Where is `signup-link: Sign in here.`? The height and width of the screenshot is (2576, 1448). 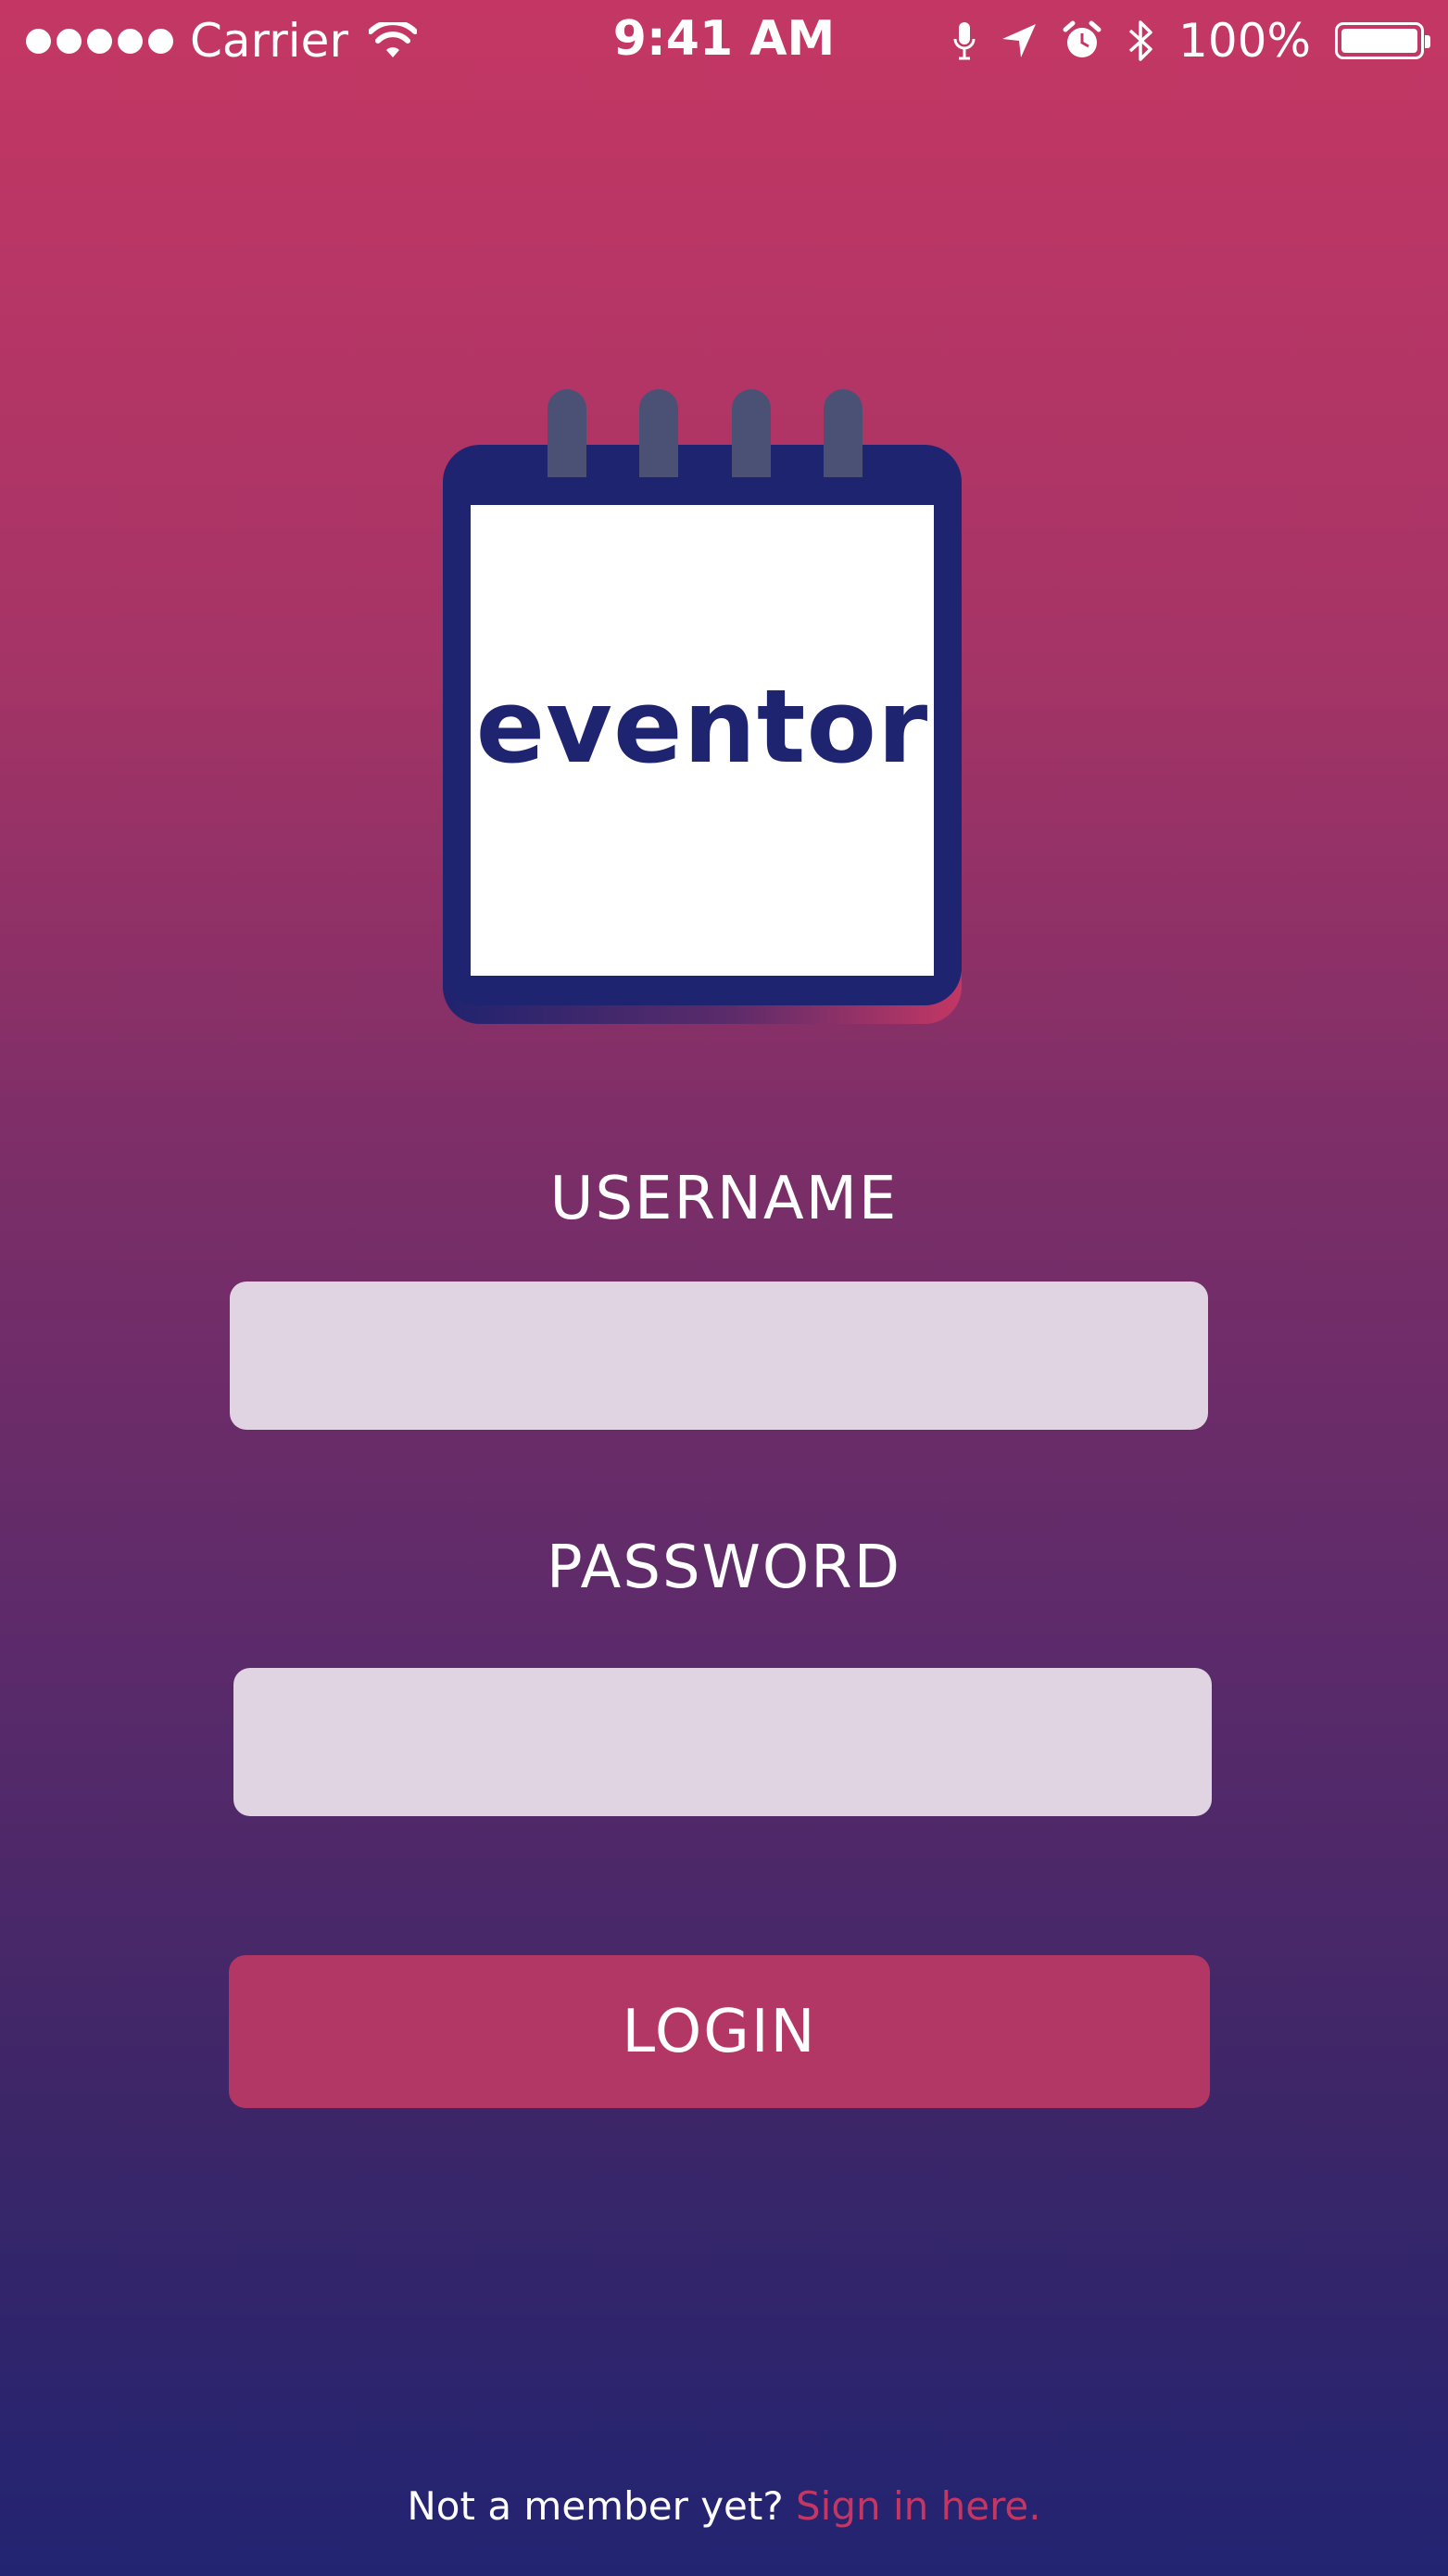
signup-link: Sign in here. is located at coordinates (918, 2506).